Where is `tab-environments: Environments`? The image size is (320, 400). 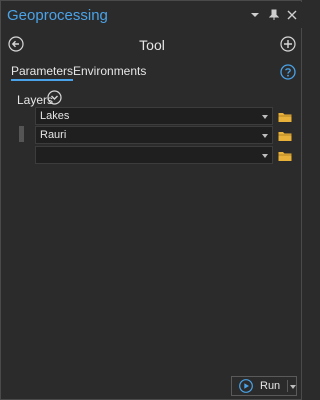
tab-environments: Environments is located at coordinates (109, 71).